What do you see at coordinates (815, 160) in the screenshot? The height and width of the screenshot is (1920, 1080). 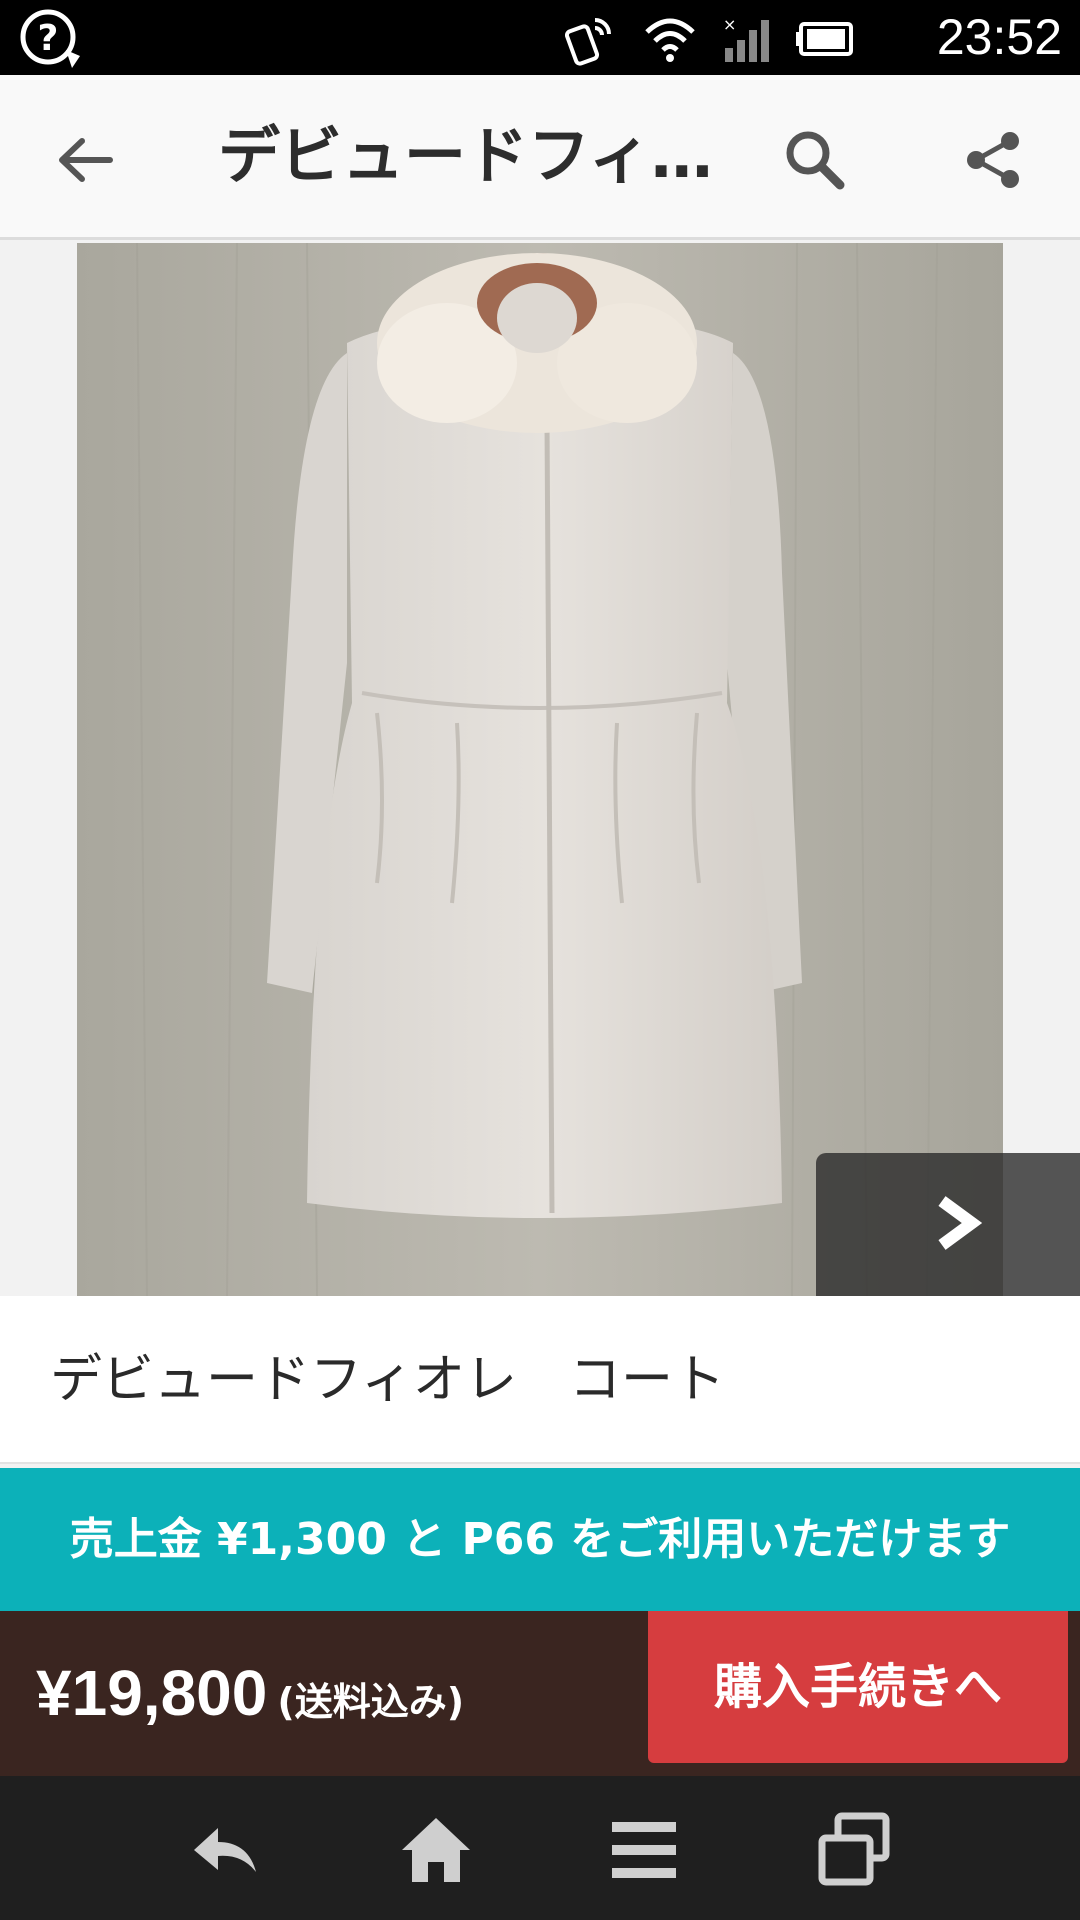 I see `search-icon` at bounding box center [815, 160].